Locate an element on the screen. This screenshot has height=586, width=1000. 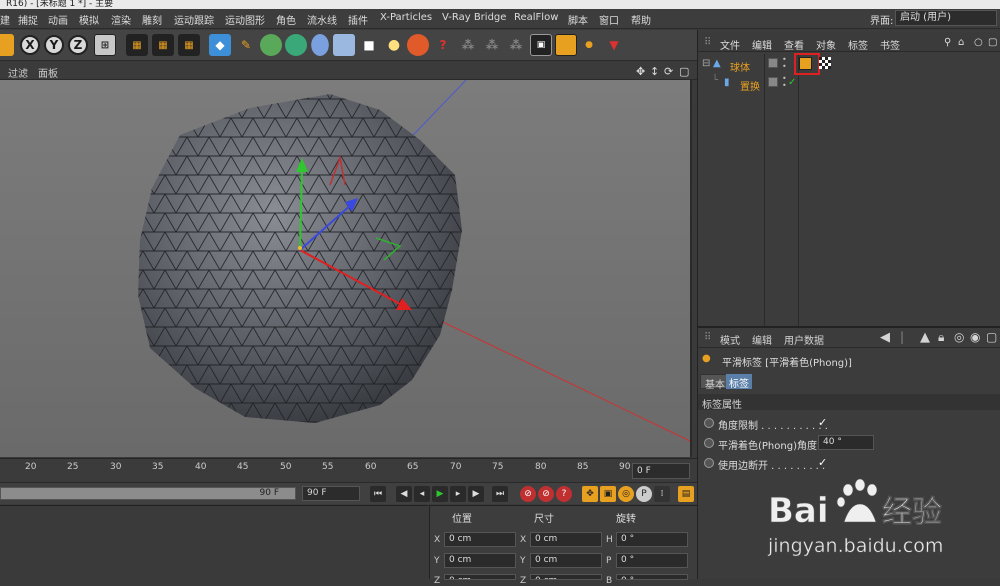
object-row-sphere: ⊟ ▲ 球体 • • is located at coordinates (849, 64).